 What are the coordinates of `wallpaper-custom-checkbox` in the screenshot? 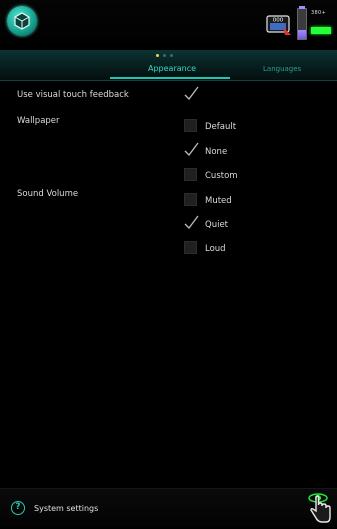 It's located at (190, 174).